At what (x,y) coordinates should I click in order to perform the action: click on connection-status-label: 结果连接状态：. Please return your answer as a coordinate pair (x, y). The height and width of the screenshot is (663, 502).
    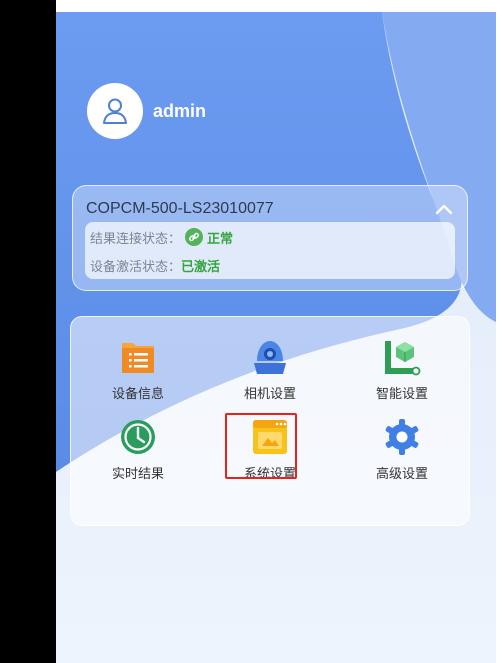
    Looking at the image, I should click on (136, 239).